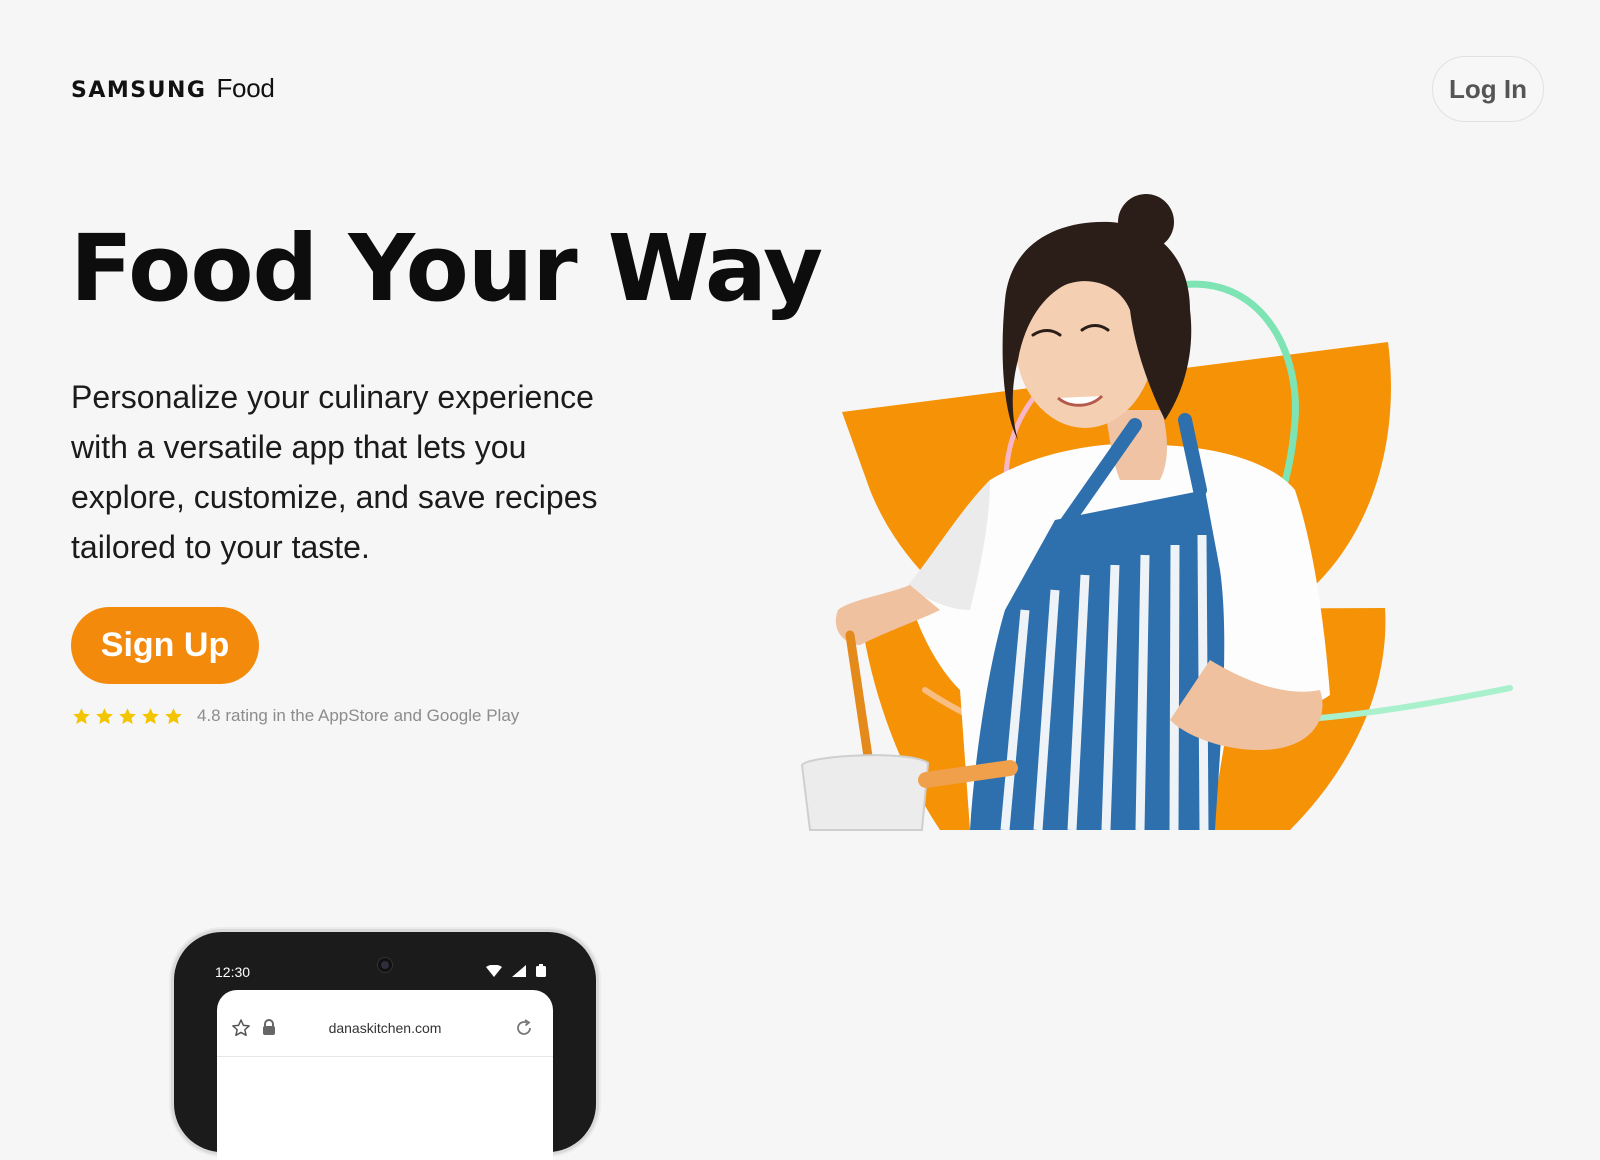  What do you see at coordinates (233, 972) in the screenshot?
I see `phone-time: 12:30` at bounding box center [233, 972].